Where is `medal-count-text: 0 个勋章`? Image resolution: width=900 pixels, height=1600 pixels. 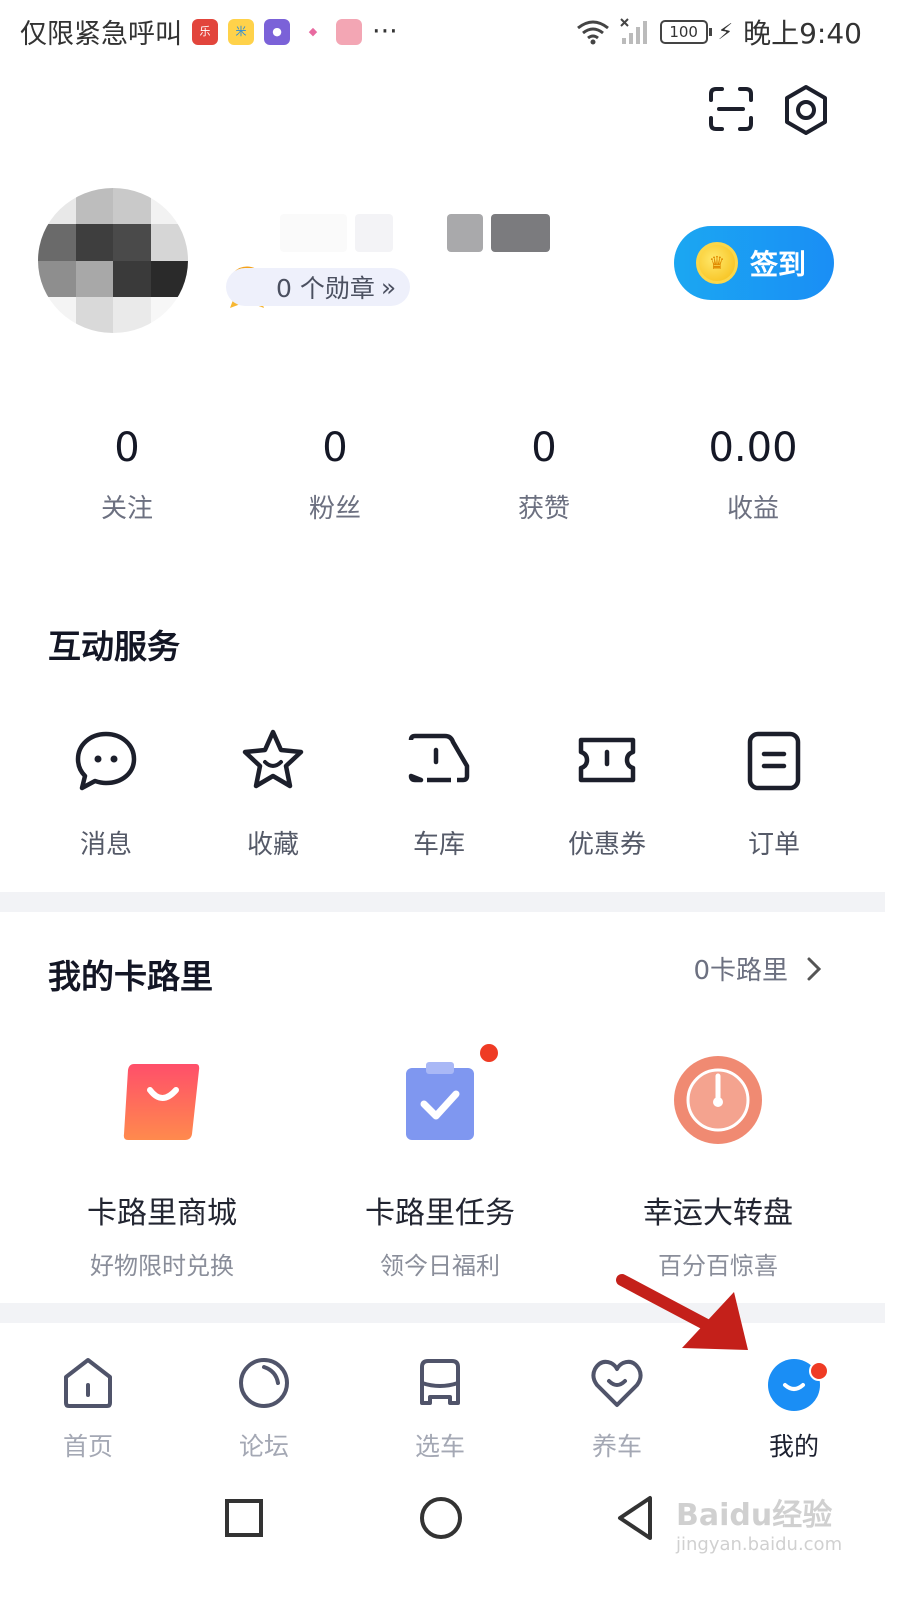 medal-count-text: 0 个勋章 is located at coordinates (325, 288).